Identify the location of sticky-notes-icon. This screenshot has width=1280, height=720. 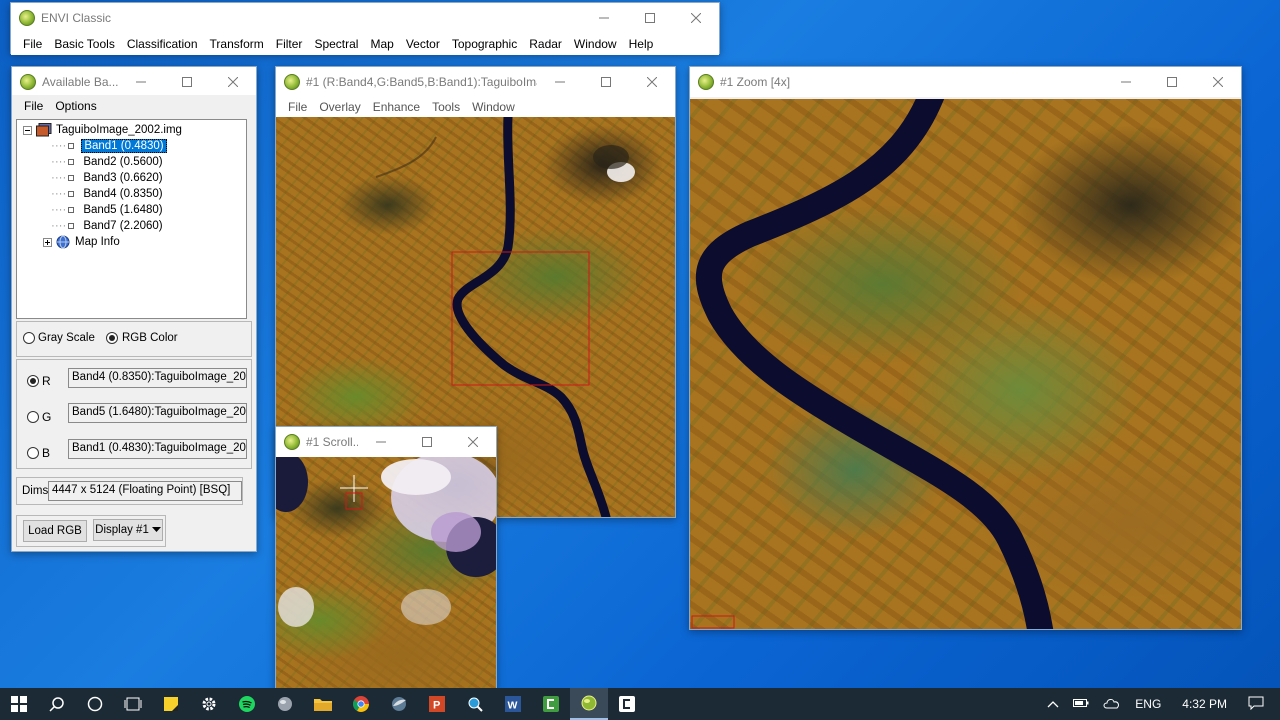
(171, 704).